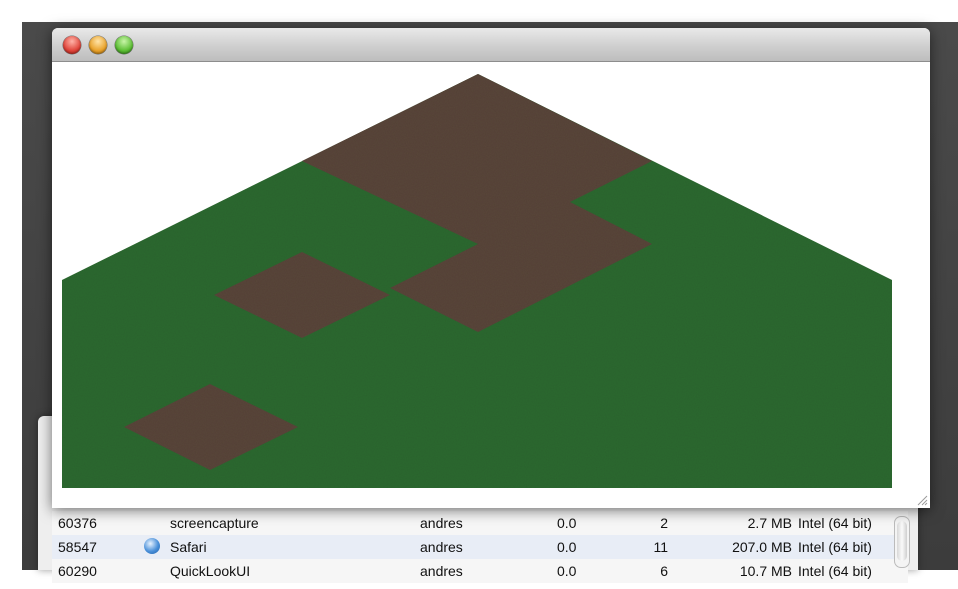  Describe the element at coordinates (77, 547) in the screenshot. I see `pid-cell: 58547` at that location.